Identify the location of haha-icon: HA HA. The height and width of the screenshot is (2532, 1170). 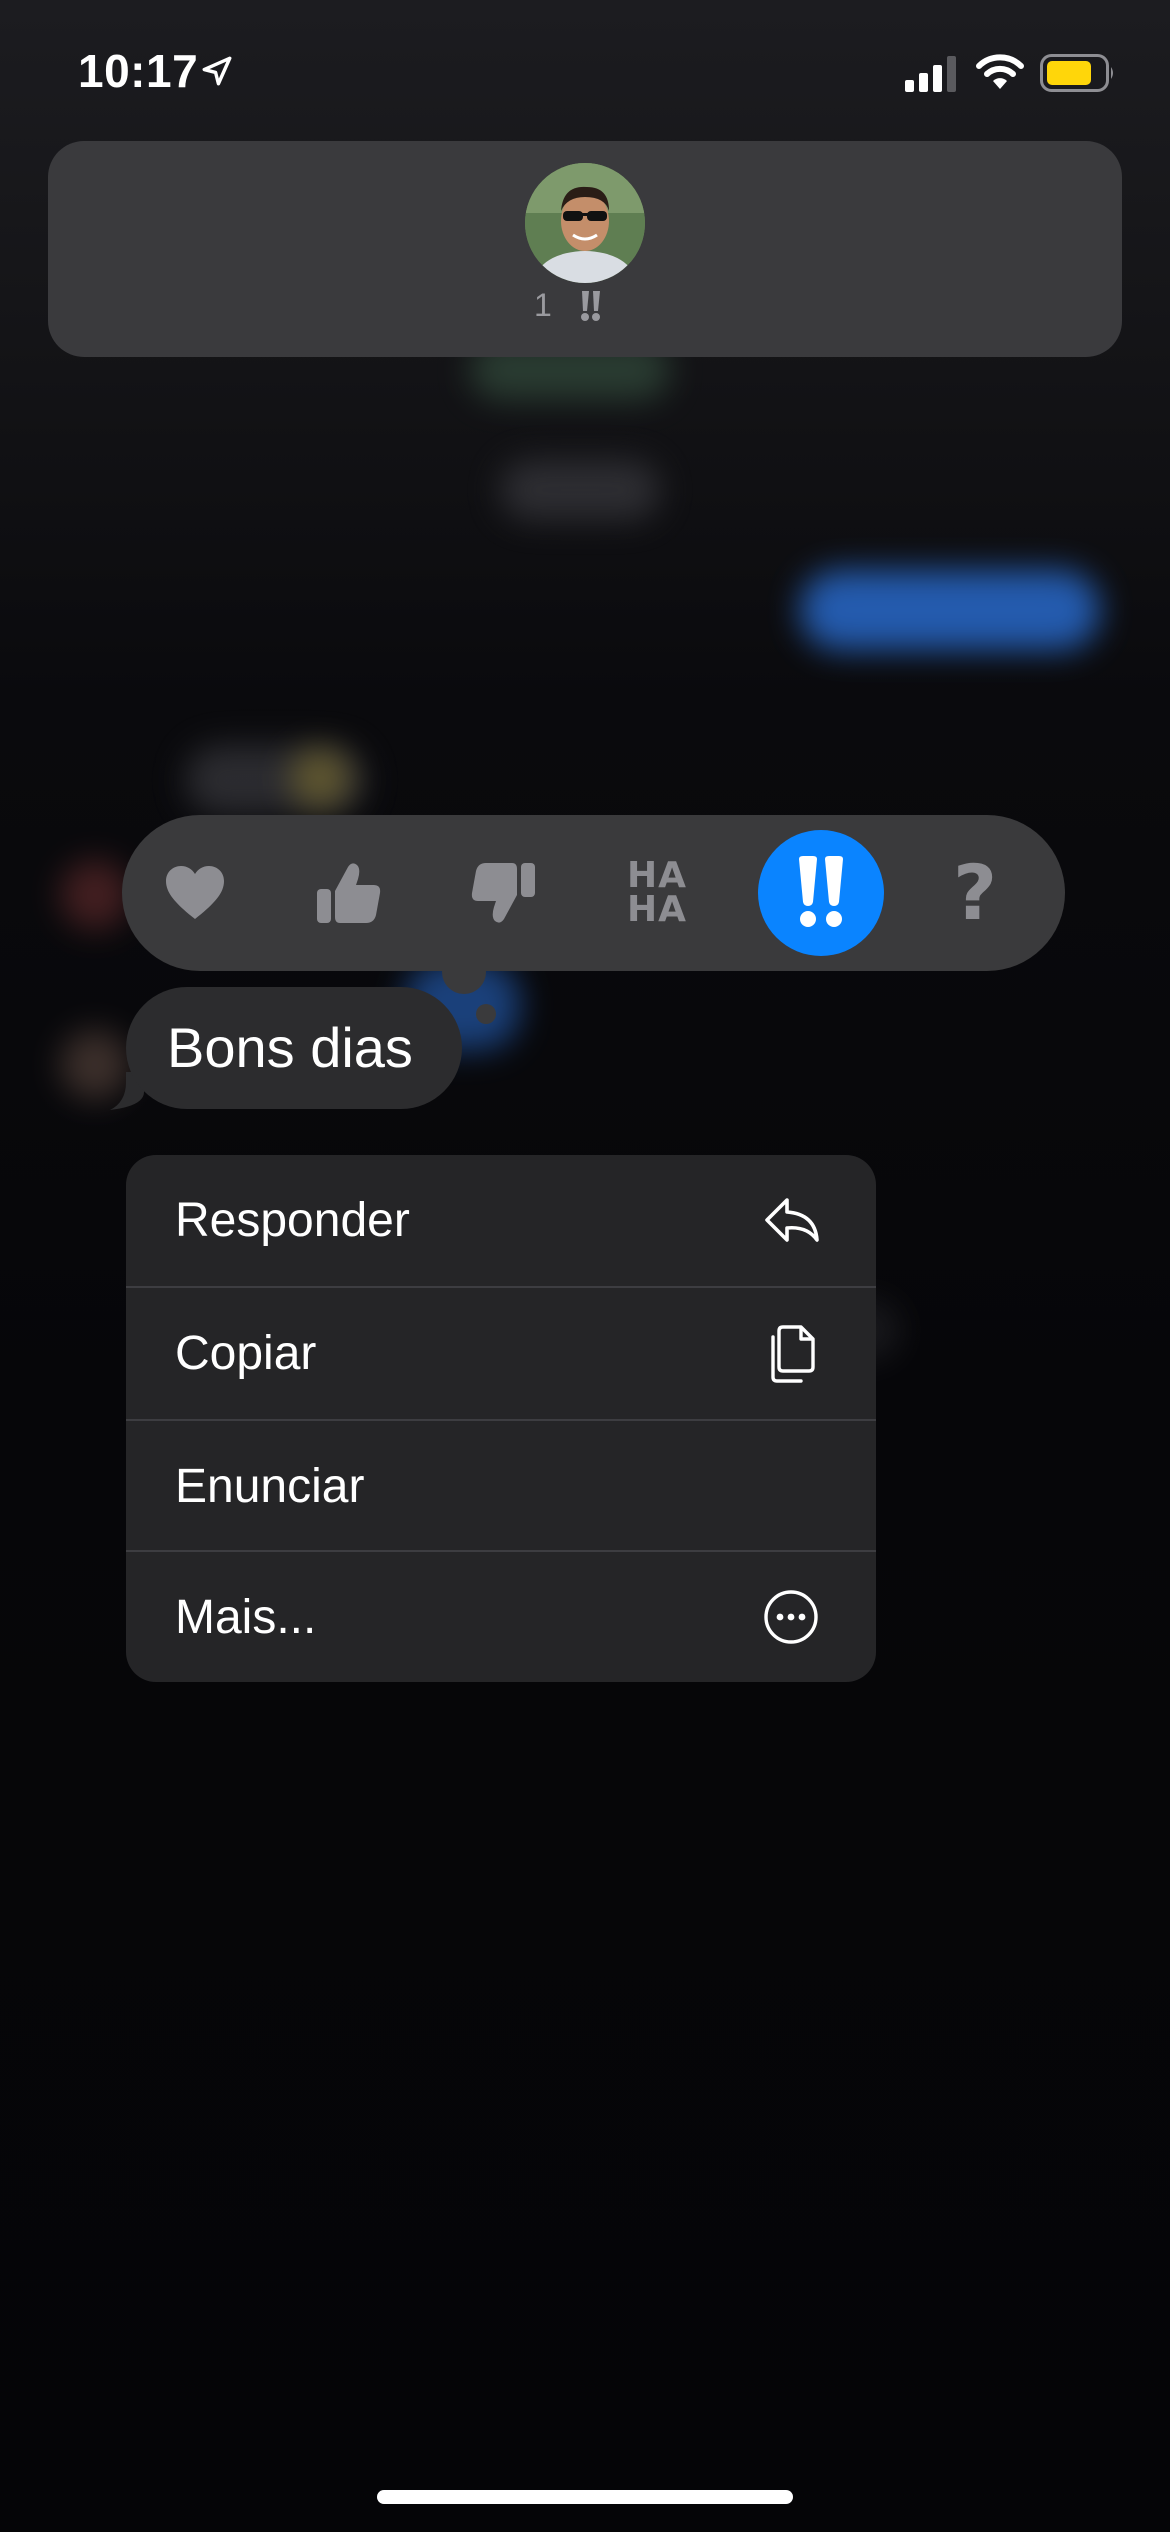
(657, 892).